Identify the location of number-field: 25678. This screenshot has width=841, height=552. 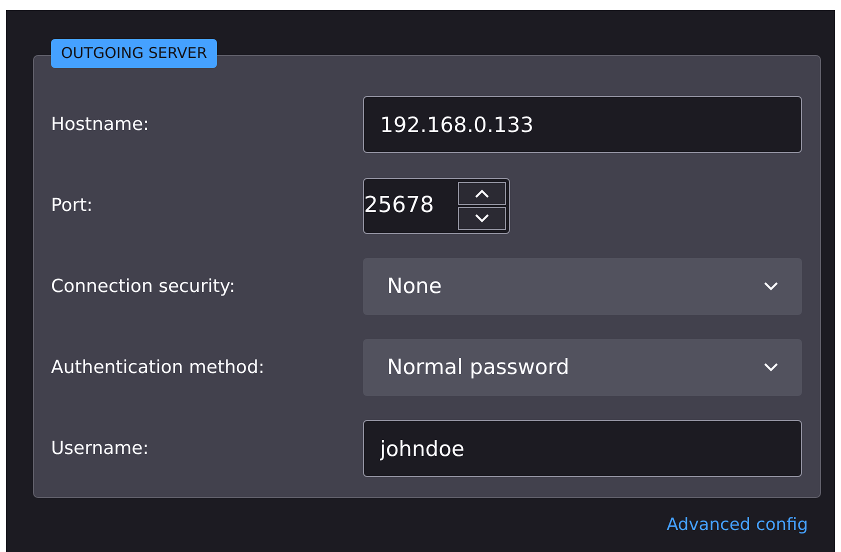
(436, 206).